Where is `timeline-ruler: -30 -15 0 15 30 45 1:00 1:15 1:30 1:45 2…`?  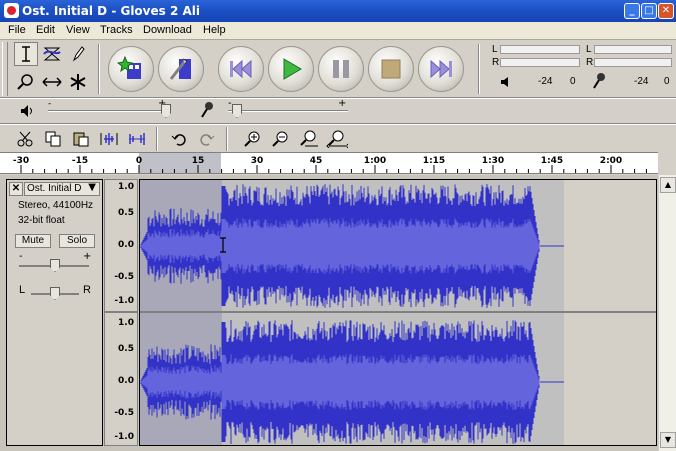 timeline-ruler: -30 -15 0 15 30 45 1:00 1:15 1:30 1:45 2… is located at coordinates (329, 163).